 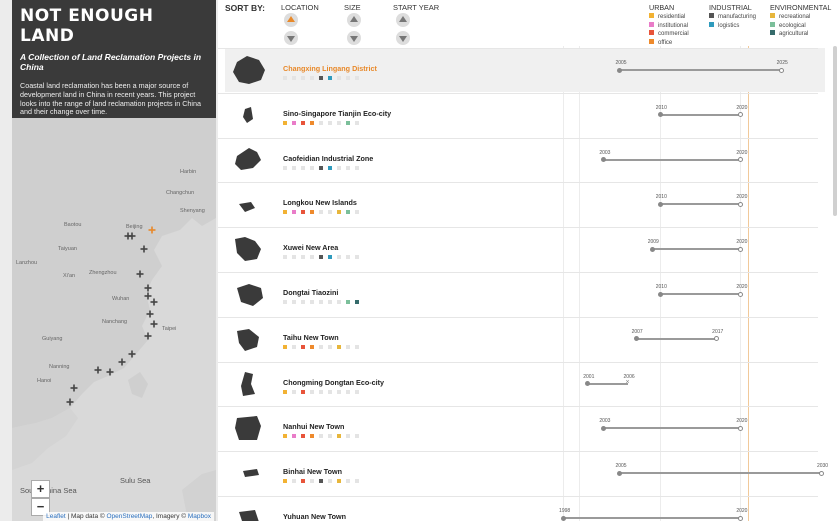 I want to click on project-name: Yuhuan New Town, so click(x=314, y=516).